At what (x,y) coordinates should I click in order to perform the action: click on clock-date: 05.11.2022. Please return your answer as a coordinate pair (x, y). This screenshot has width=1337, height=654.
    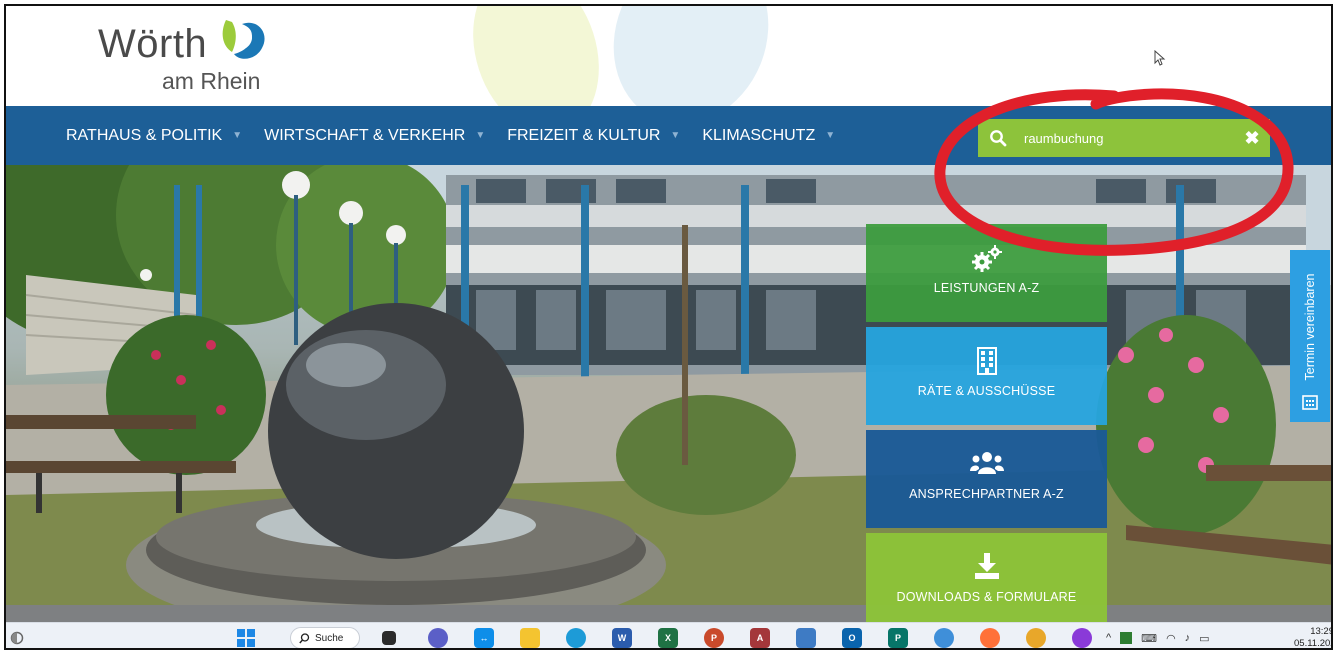
    Looking at the image, I should click on (1312, 643).